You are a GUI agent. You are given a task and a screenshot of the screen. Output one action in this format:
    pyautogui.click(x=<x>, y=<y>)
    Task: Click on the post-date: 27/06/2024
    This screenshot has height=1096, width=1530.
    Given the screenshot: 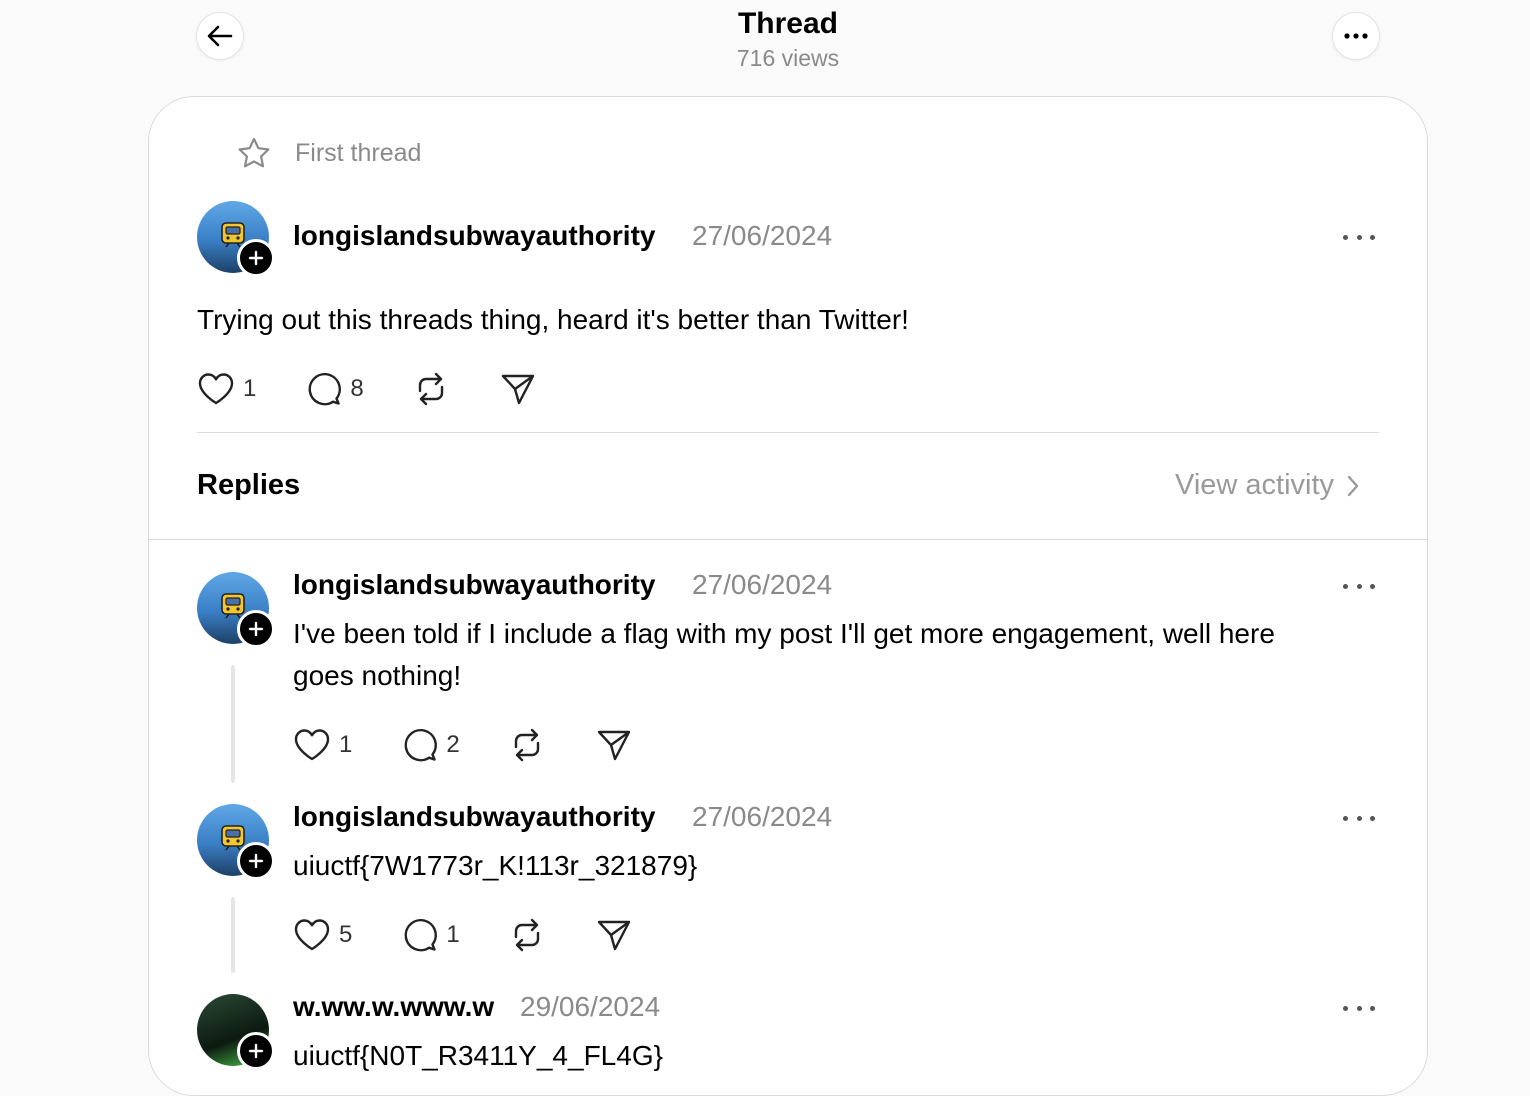 What is the action you would take?
    pyautogui.click(x=762, y=235)
    